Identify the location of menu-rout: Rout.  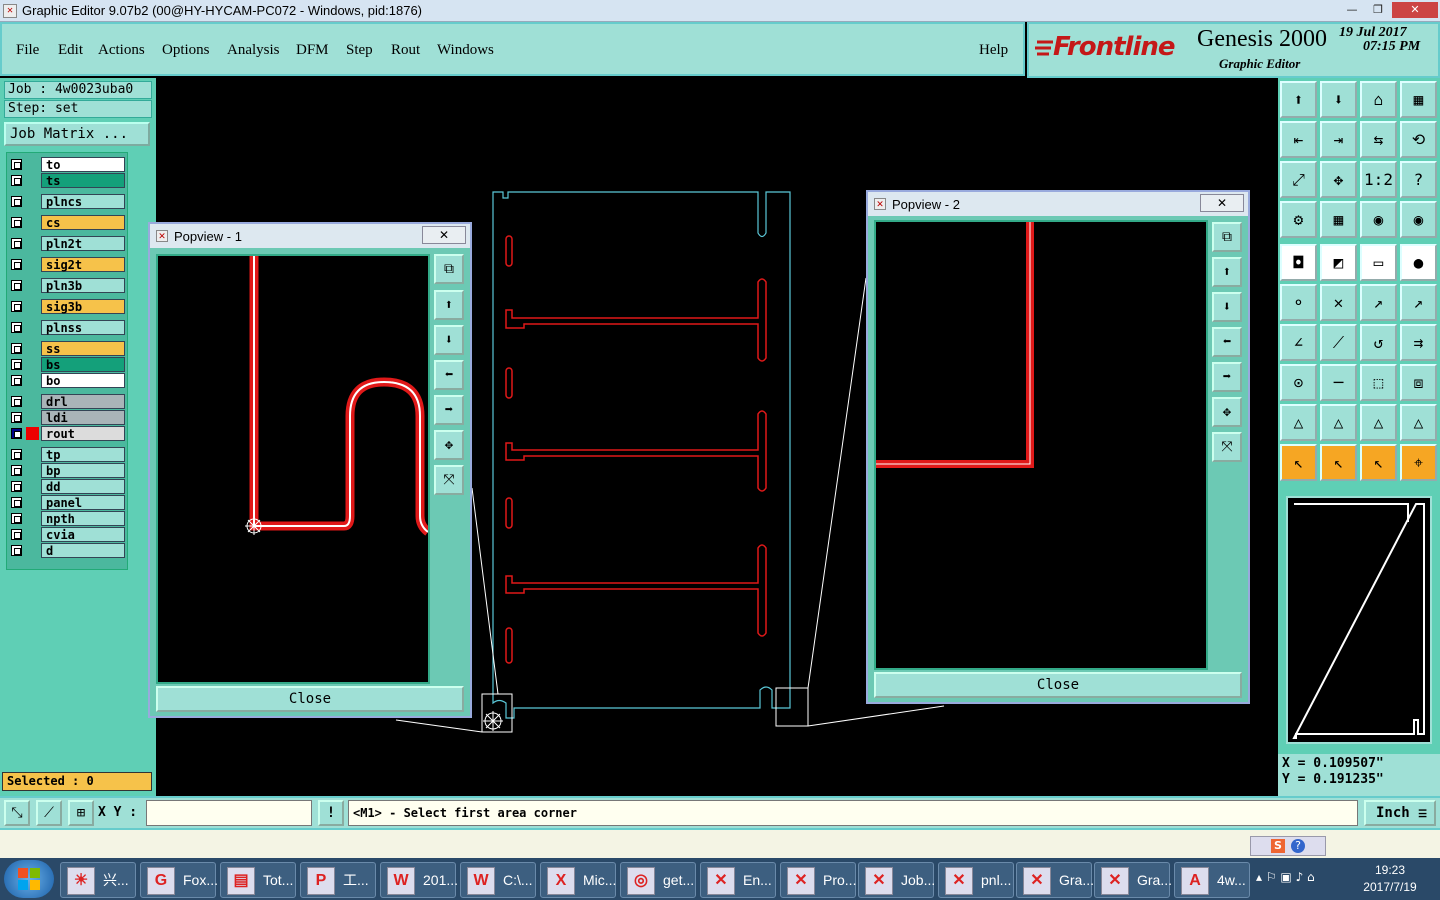
(405, 50).